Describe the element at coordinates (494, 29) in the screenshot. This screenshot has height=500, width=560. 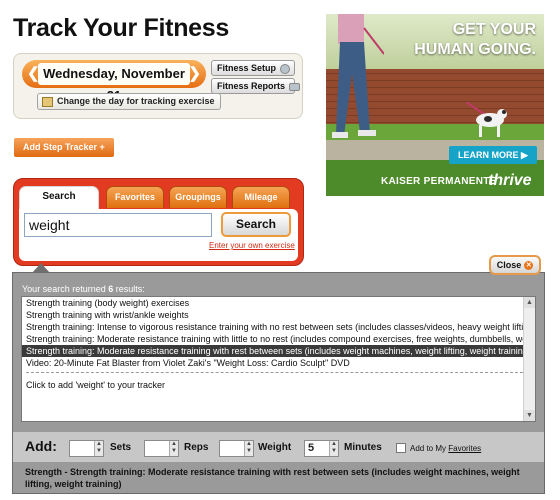
I see `ad-headline-line-1: GET YOUR` at that location.